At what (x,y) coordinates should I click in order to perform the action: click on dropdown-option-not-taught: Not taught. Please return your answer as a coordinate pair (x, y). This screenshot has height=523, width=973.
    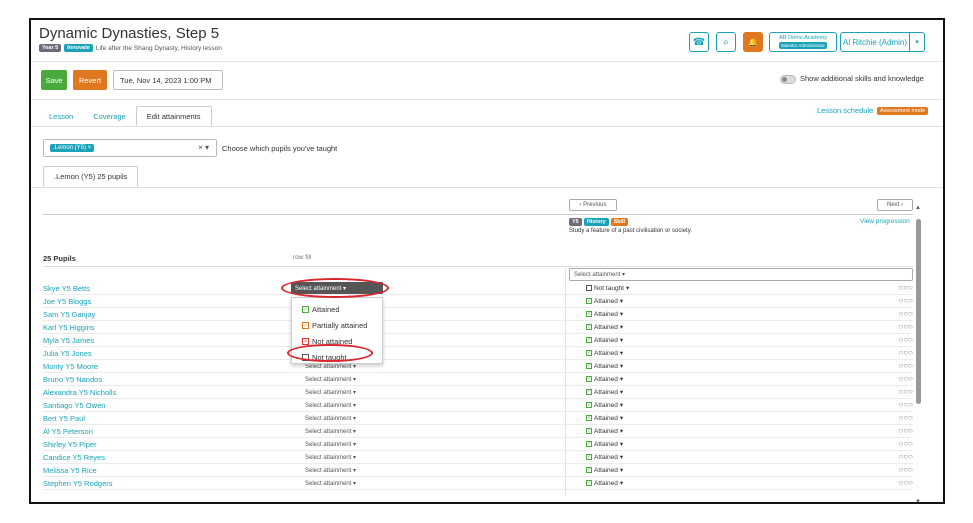
    Looking at the image, I should click on (324, 357).